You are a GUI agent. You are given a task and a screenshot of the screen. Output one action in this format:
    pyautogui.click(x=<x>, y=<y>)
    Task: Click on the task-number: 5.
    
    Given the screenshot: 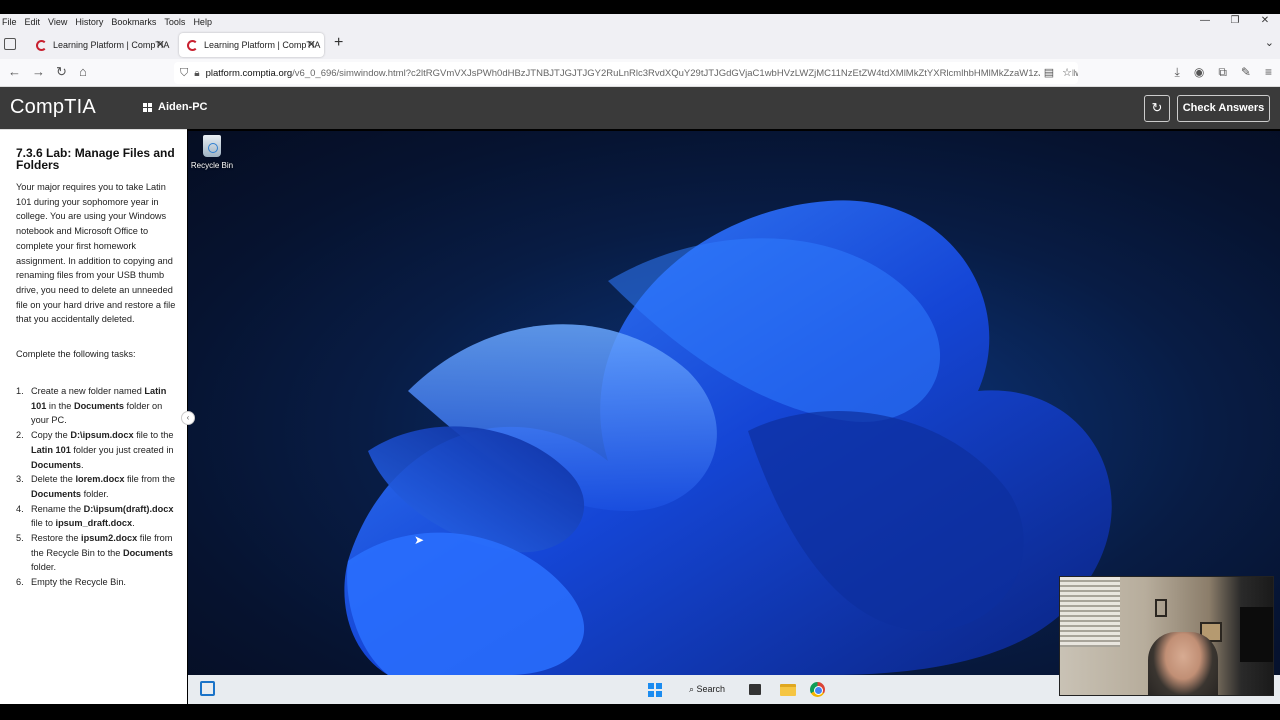 What is the action you would take?
    pyautogui.click(x=20, y=538)
    